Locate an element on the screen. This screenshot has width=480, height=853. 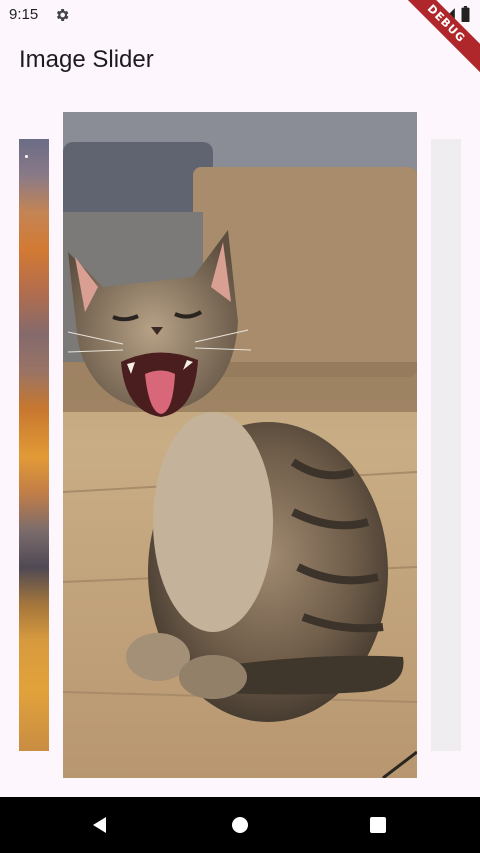
settings-gear-icon is located at coordinates (62, 15).